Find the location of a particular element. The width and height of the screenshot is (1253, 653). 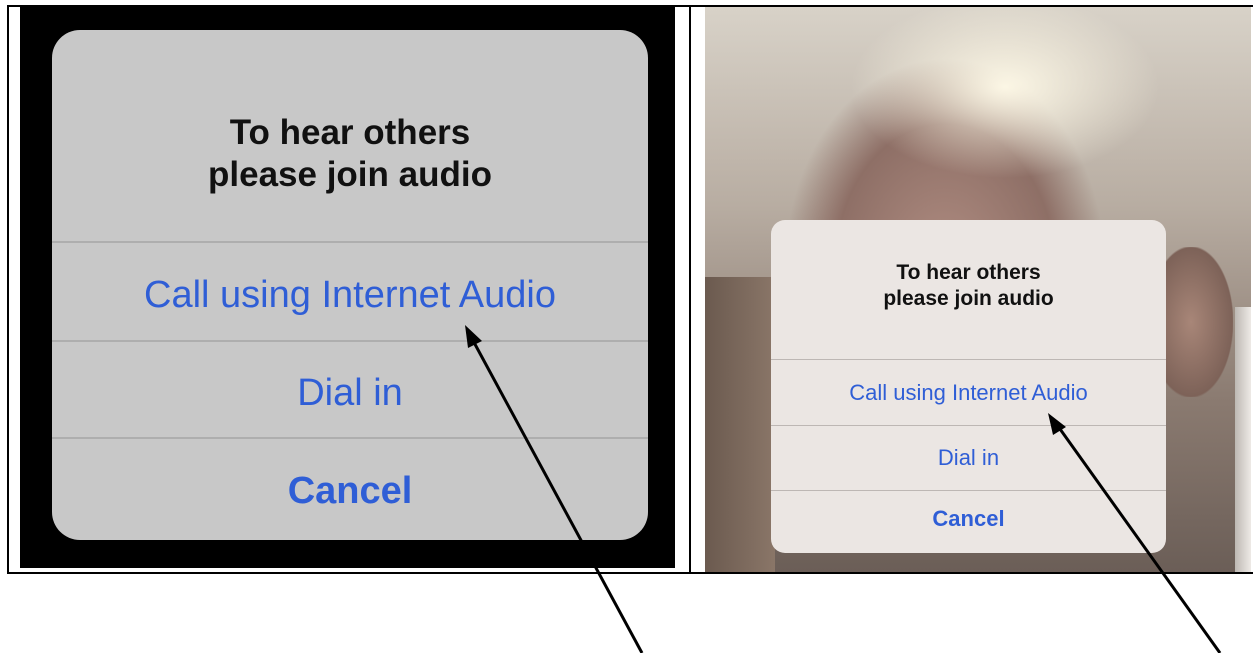

arrow-right is located at coordinates (1135, 533).